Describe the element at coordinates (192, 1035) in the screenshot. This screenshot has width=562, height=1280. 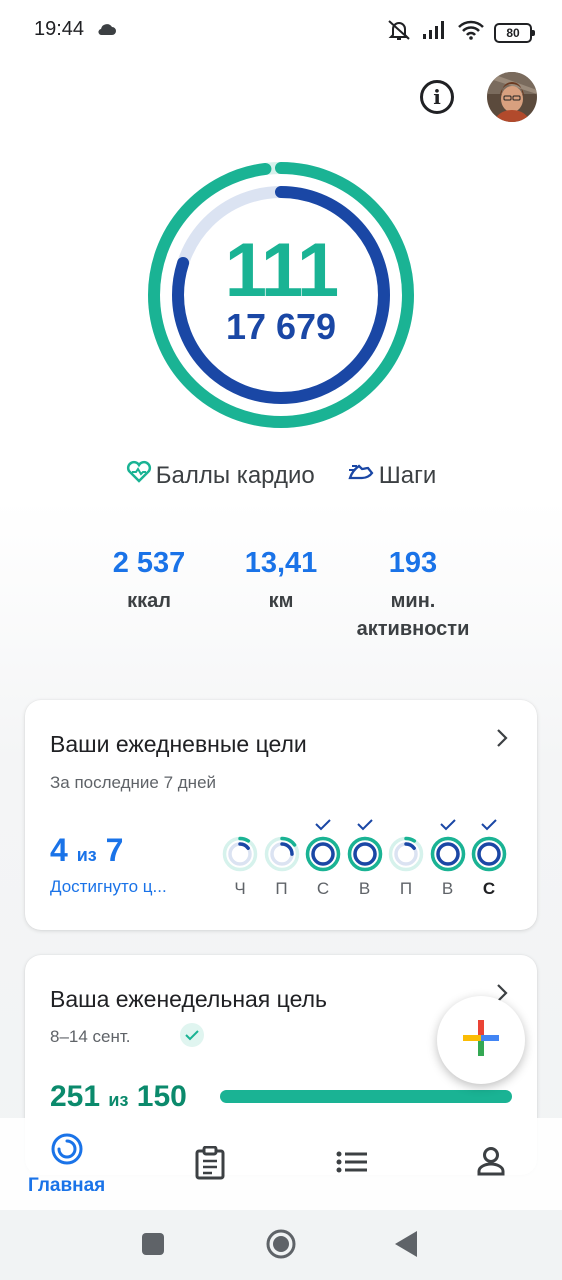
I see `check-badge-icon` at that location.